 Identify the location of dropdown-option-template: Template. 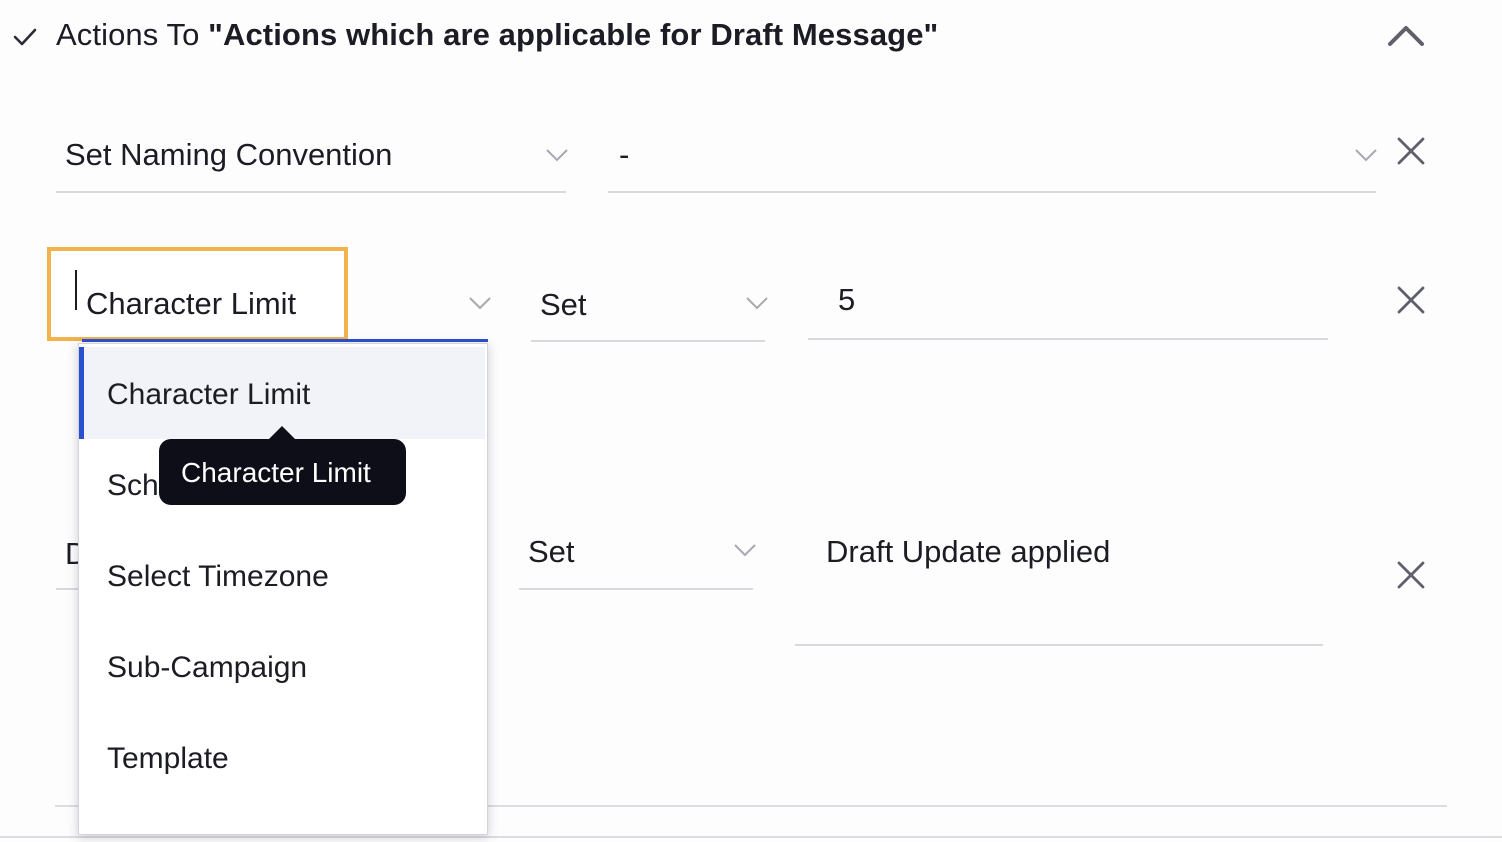
(282, 757).